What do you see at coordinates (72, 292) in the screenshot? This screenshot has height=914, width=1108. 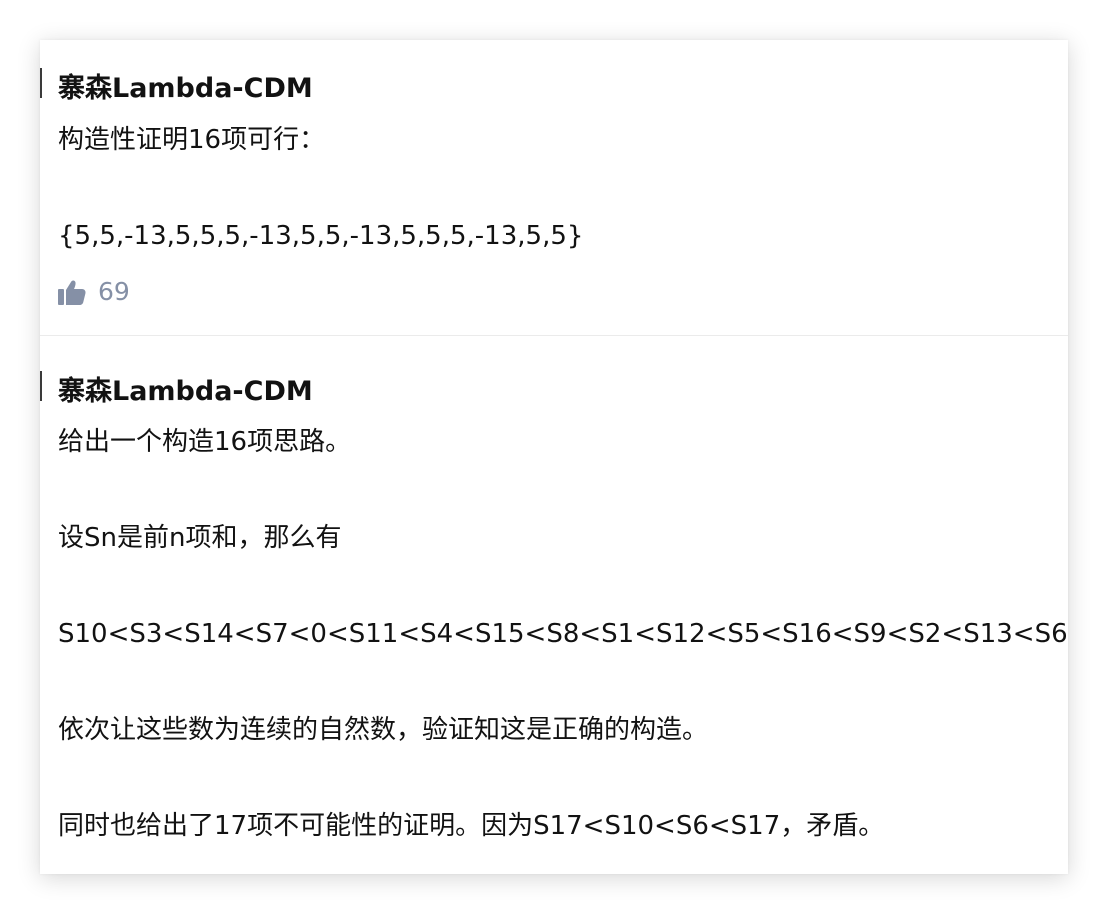 I see `thumbs-up-icon` at bounding box center [72, 292].